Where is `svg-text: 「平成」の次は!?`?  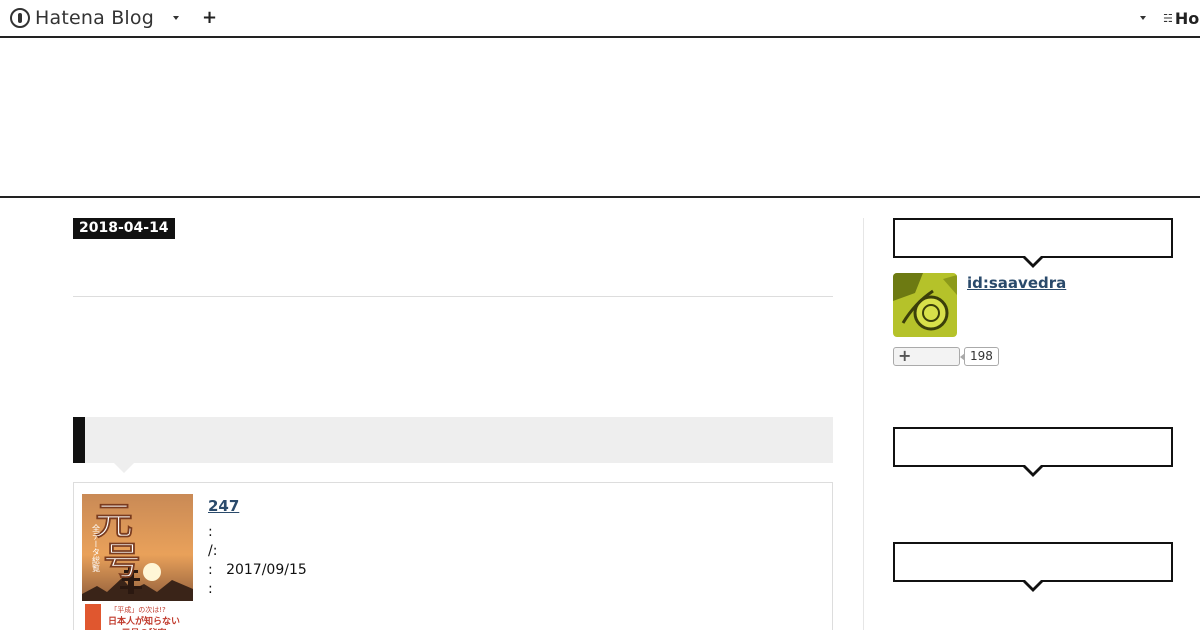
svg-text: 「平成」の次は!? is located at coordinates (138, 609).